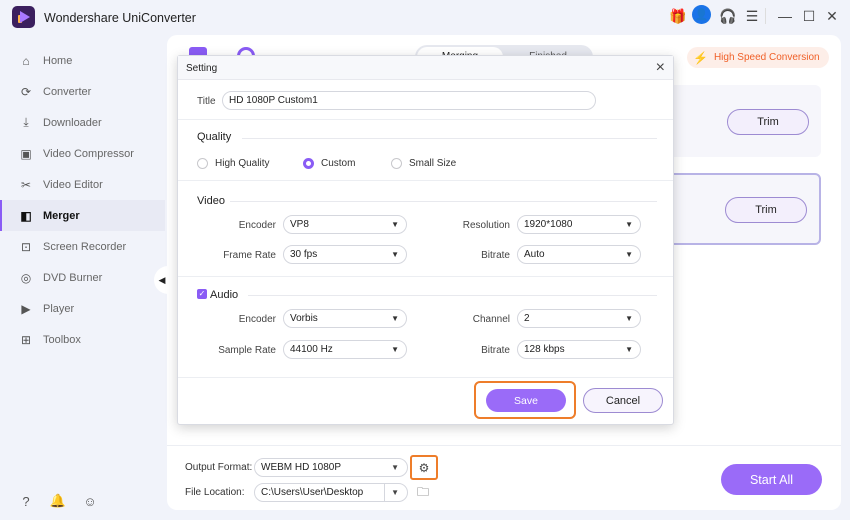 This screenshot has height=520, width=850. Describe the element at coordinates (311, 349) in the screenshot. I see `select-value: 44100 Hz` at that location.